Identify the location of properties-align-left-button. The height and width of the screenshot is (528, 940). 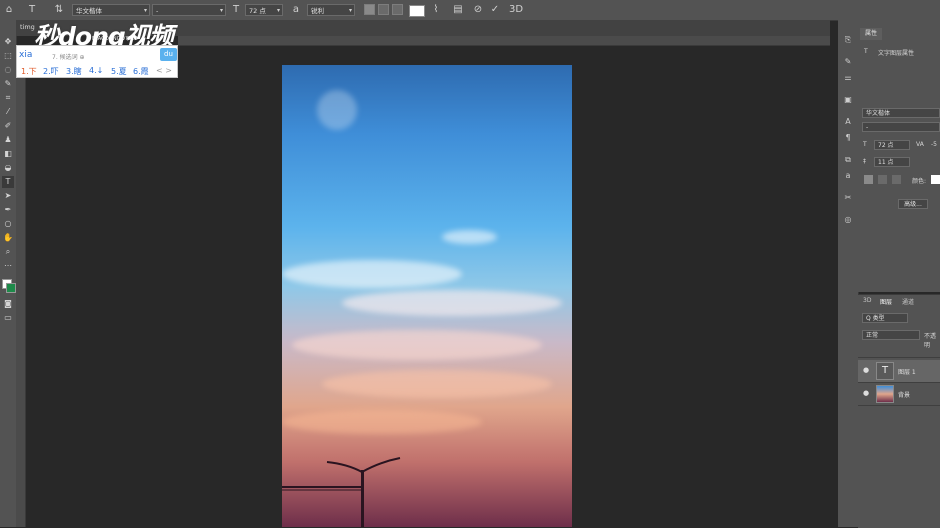
(868, 179).